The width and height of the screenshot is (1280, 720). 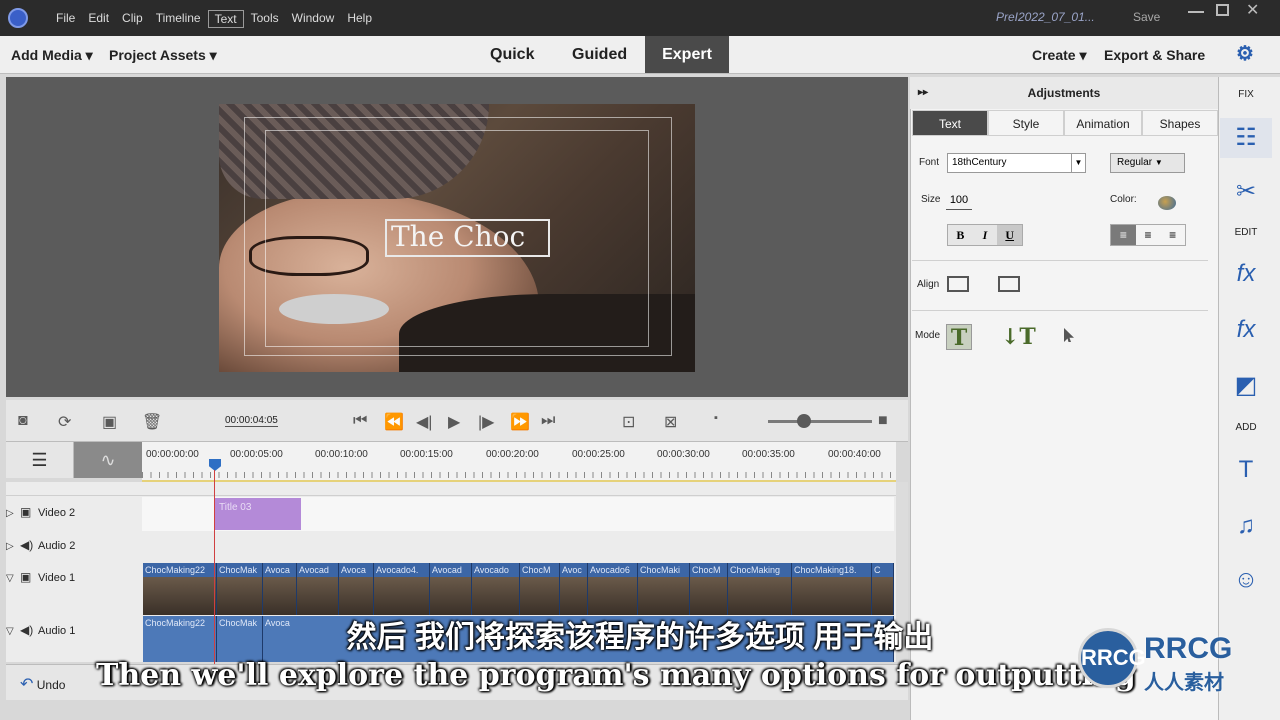 I want to click on settings-gear-icon: ⚙, so click(x=1246, y=54).